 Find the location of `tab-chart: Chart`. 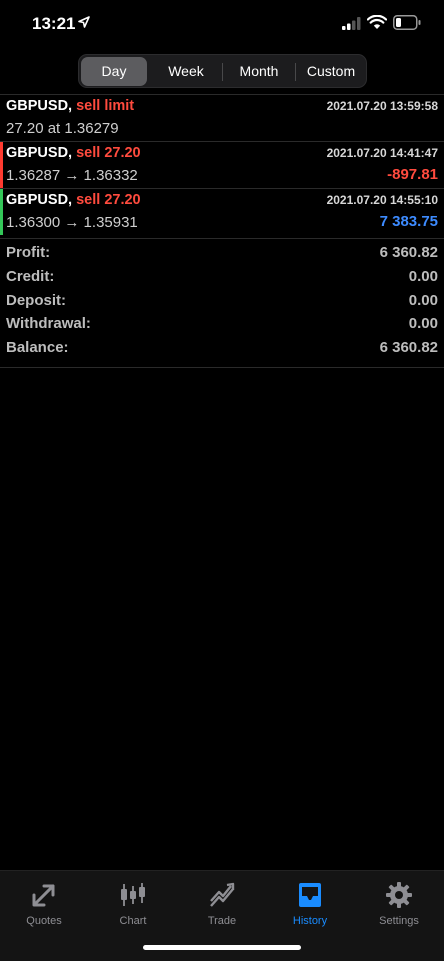

tab-chart: Chart is located at coordinates (133, 905).